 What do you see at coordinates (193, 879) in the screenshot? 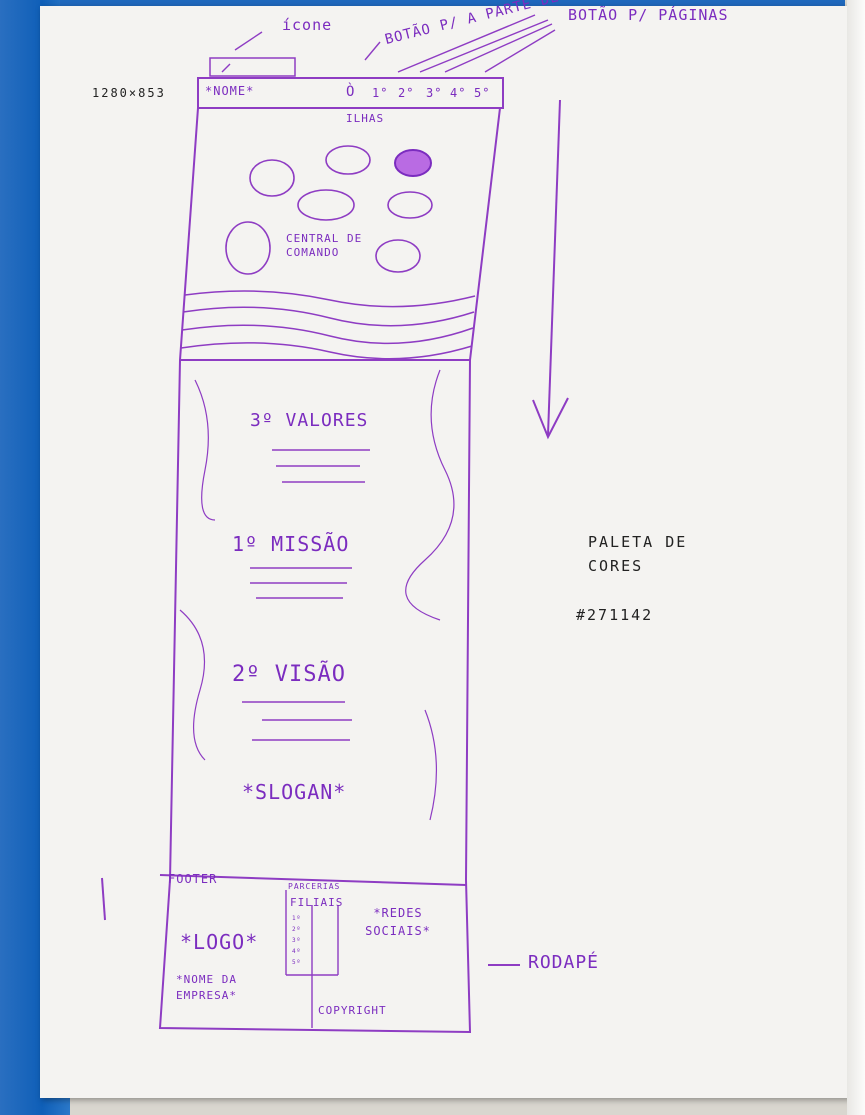
I see `footer-label: FOOTER` at bounding box center [193, 879].